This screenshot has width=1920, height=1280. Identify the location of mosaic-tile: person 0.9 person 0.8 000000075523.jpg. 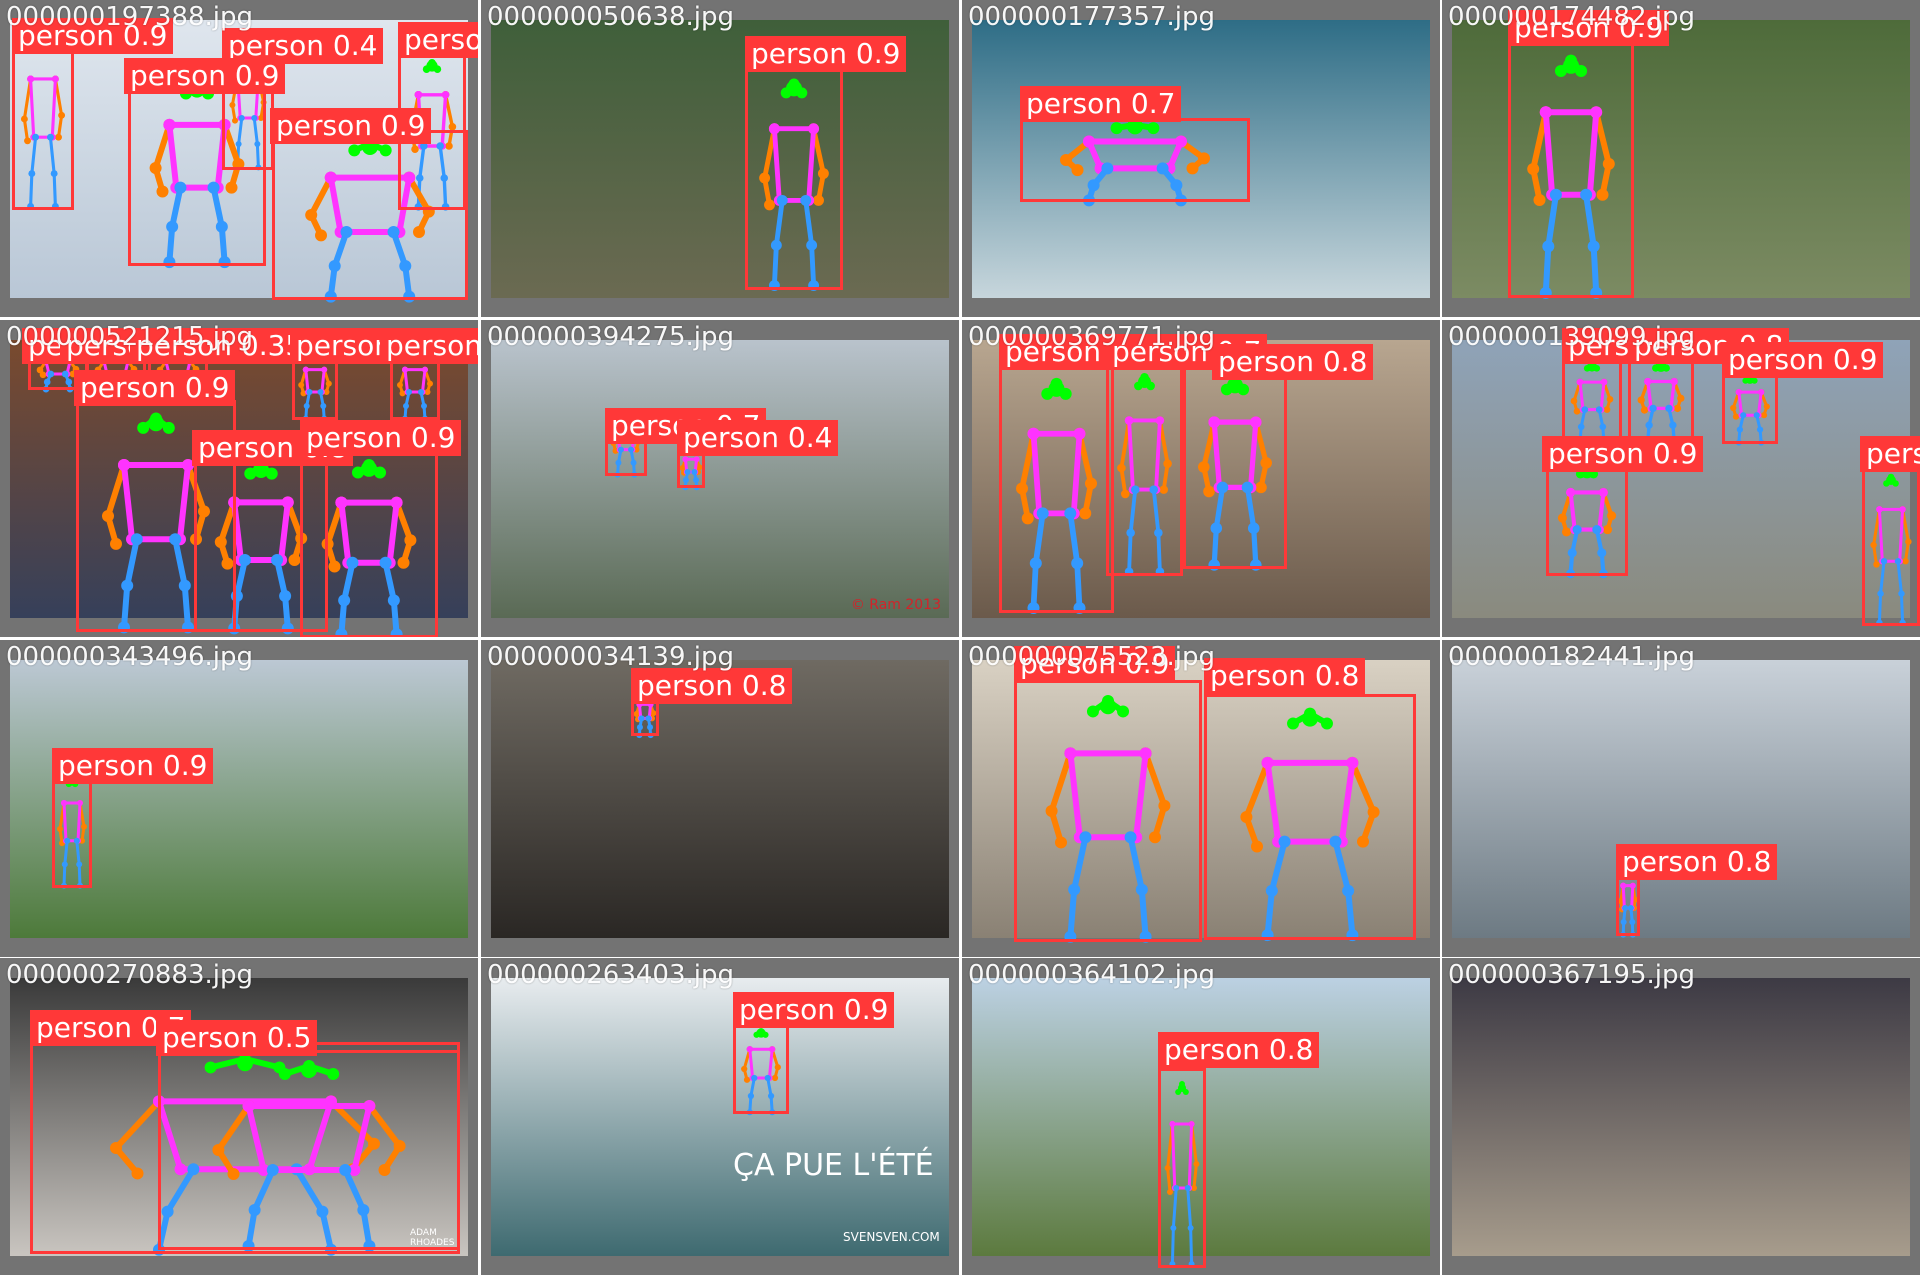
(1201, 798).